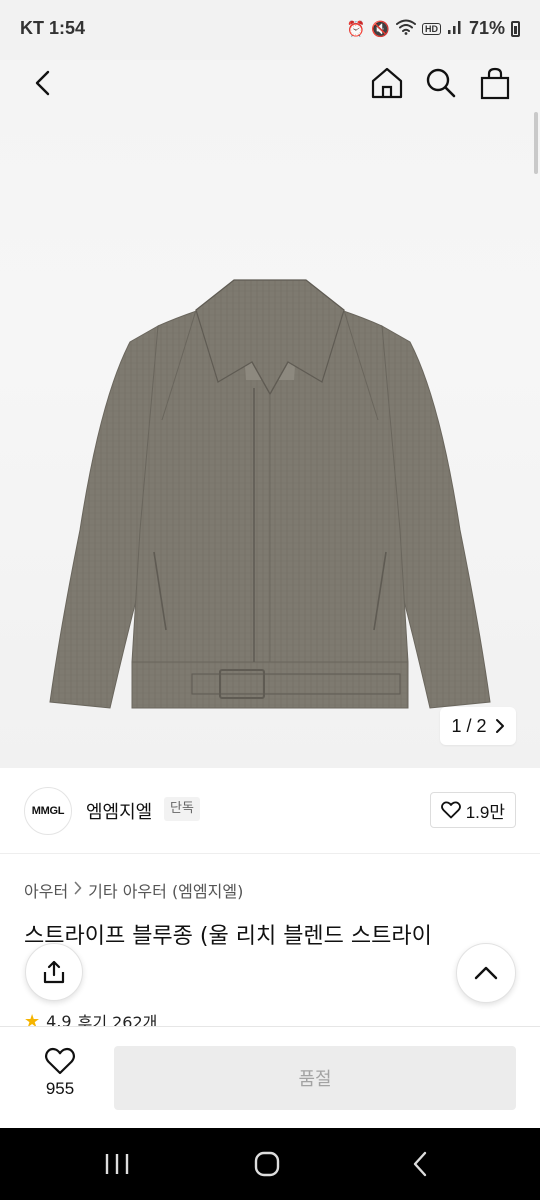 This screenshot has height=1200, width=540. I want to click on brand-row: MMGL 엠엠지엘 단독 1.9만, so click(270, 811).